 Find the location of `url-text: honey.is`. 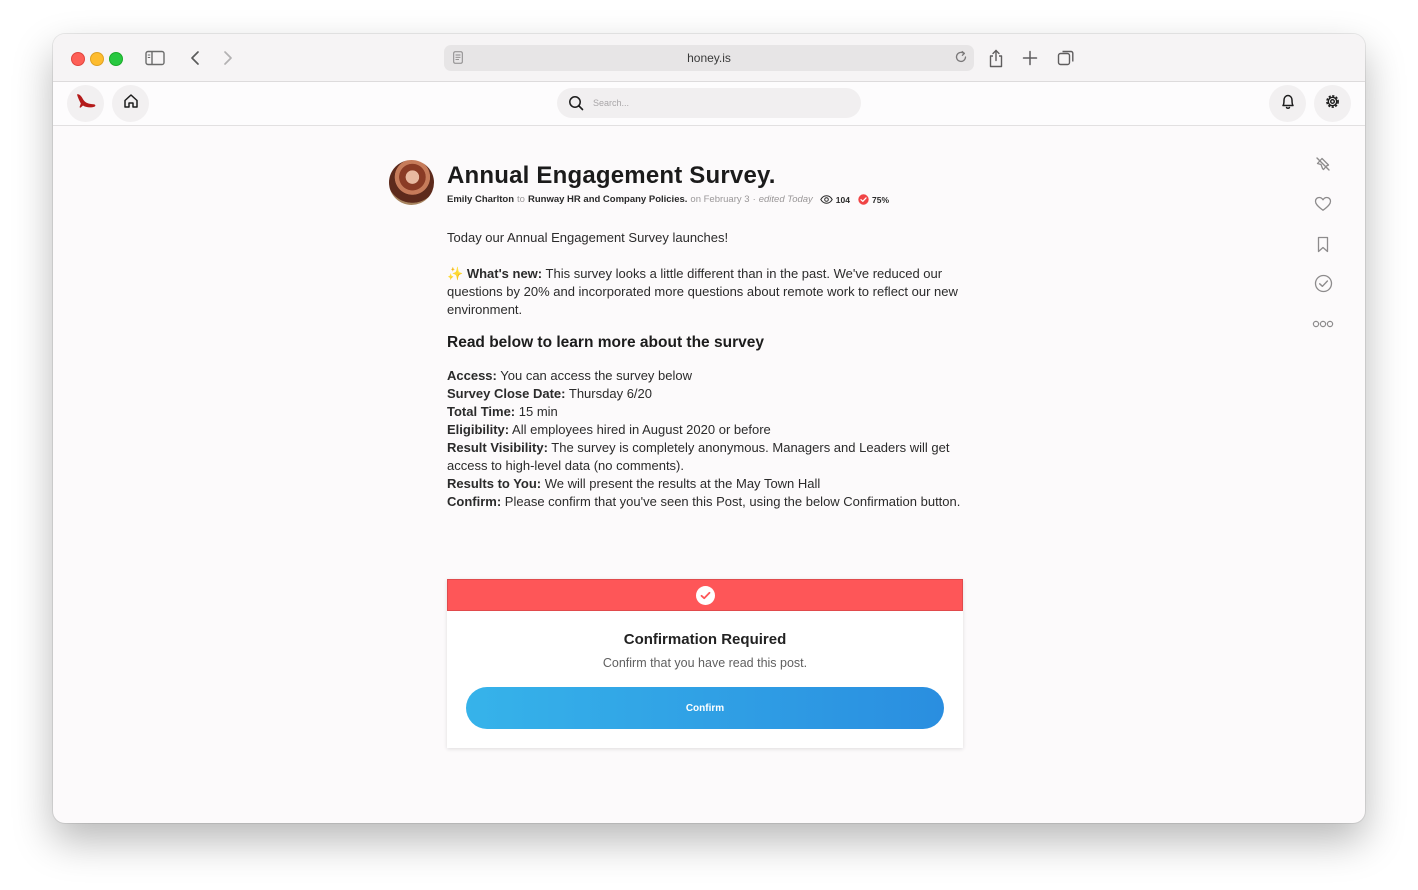

url-text: honey.is is located at coordinates (709, 58).